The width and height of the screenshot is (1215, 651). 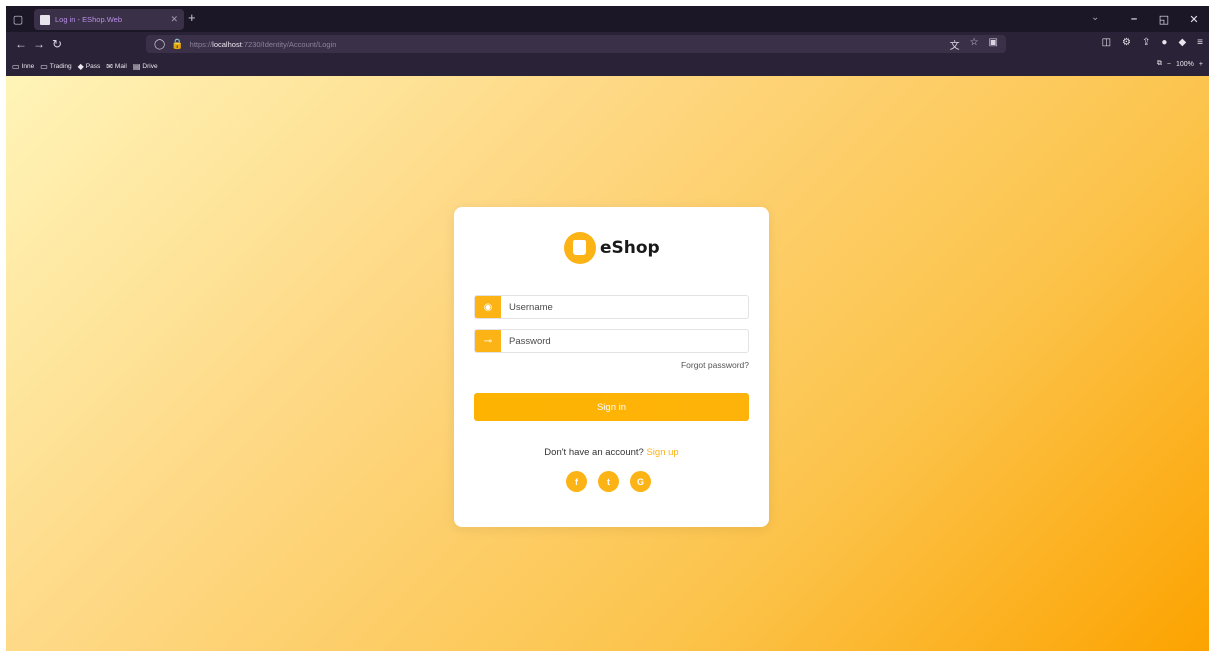 What do you see at coordinates (1164, 42) in the screenshot?
I see `profile-icon: ●` at bounding box center [1164, 42].